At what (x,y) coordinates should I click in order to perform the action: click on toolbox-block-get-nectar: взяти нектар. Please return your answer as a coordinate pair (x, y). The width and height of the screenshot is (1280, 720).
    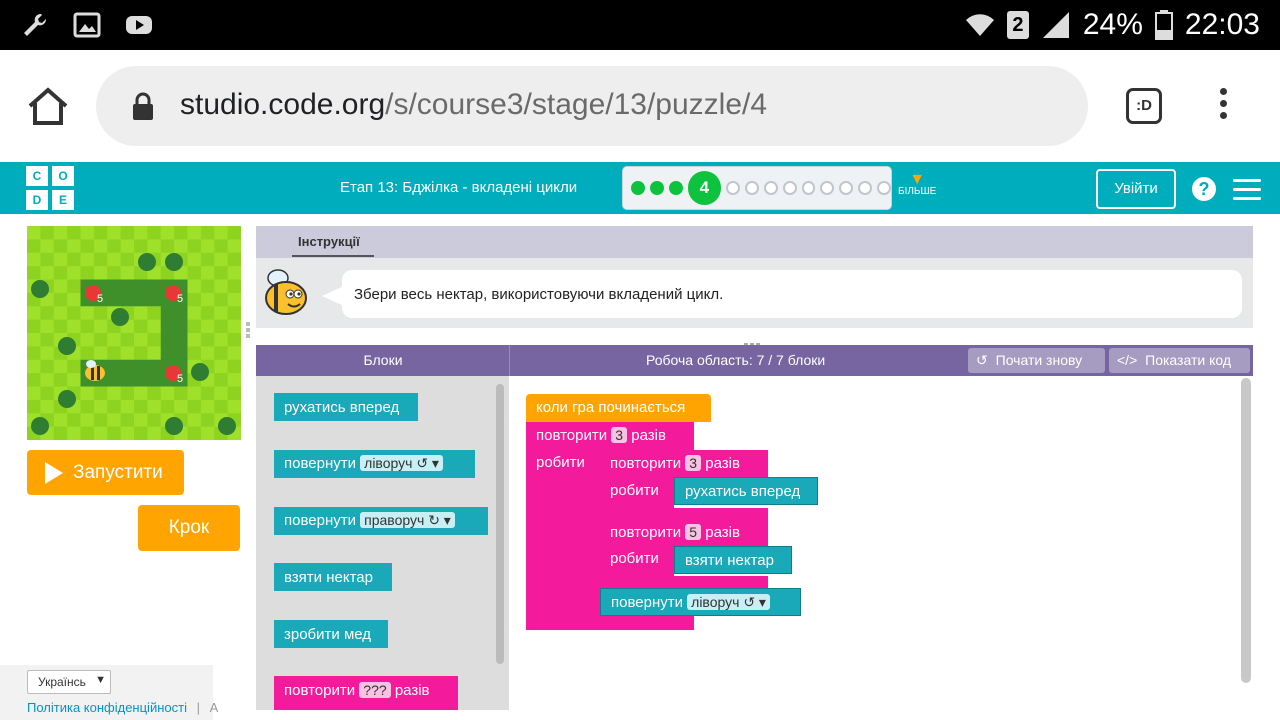
    Looking at the image, I should click on (333, 577).